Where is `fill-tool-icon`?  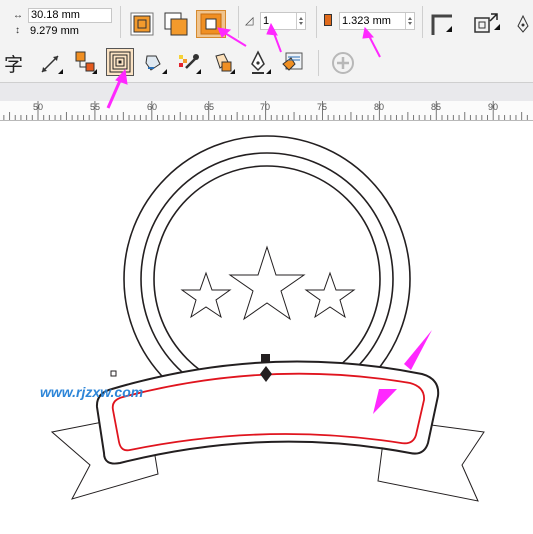
fill-tool-icon is located at coordinates (156, 64).